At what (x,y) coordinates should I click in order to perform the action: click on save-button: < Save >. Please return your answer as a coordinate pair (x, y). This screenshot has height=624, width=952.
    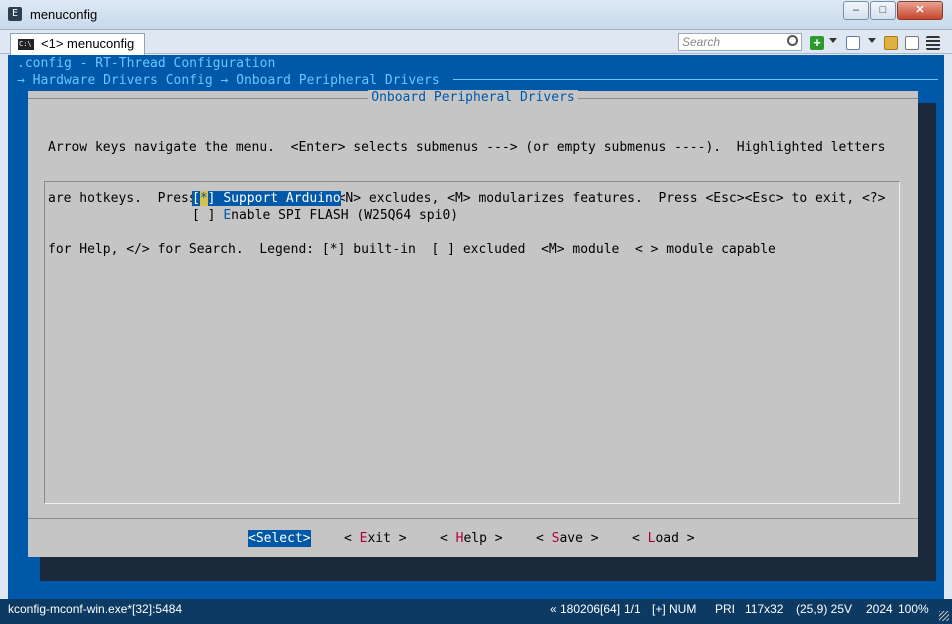
    Looking at the image, I should click on (567, 538).